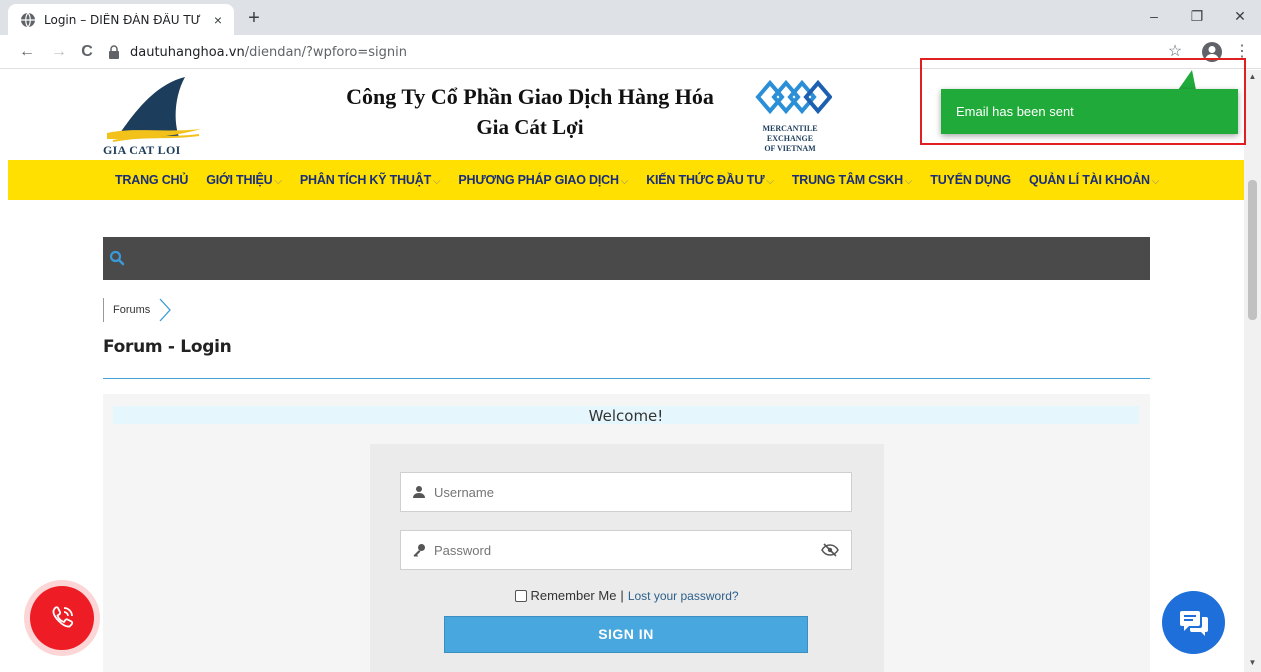  What do you see at coordinates (325, 52) in the screenshot?
I see `url-path: /diendan/?wpforo=signin` at bounding box center [325, 52].